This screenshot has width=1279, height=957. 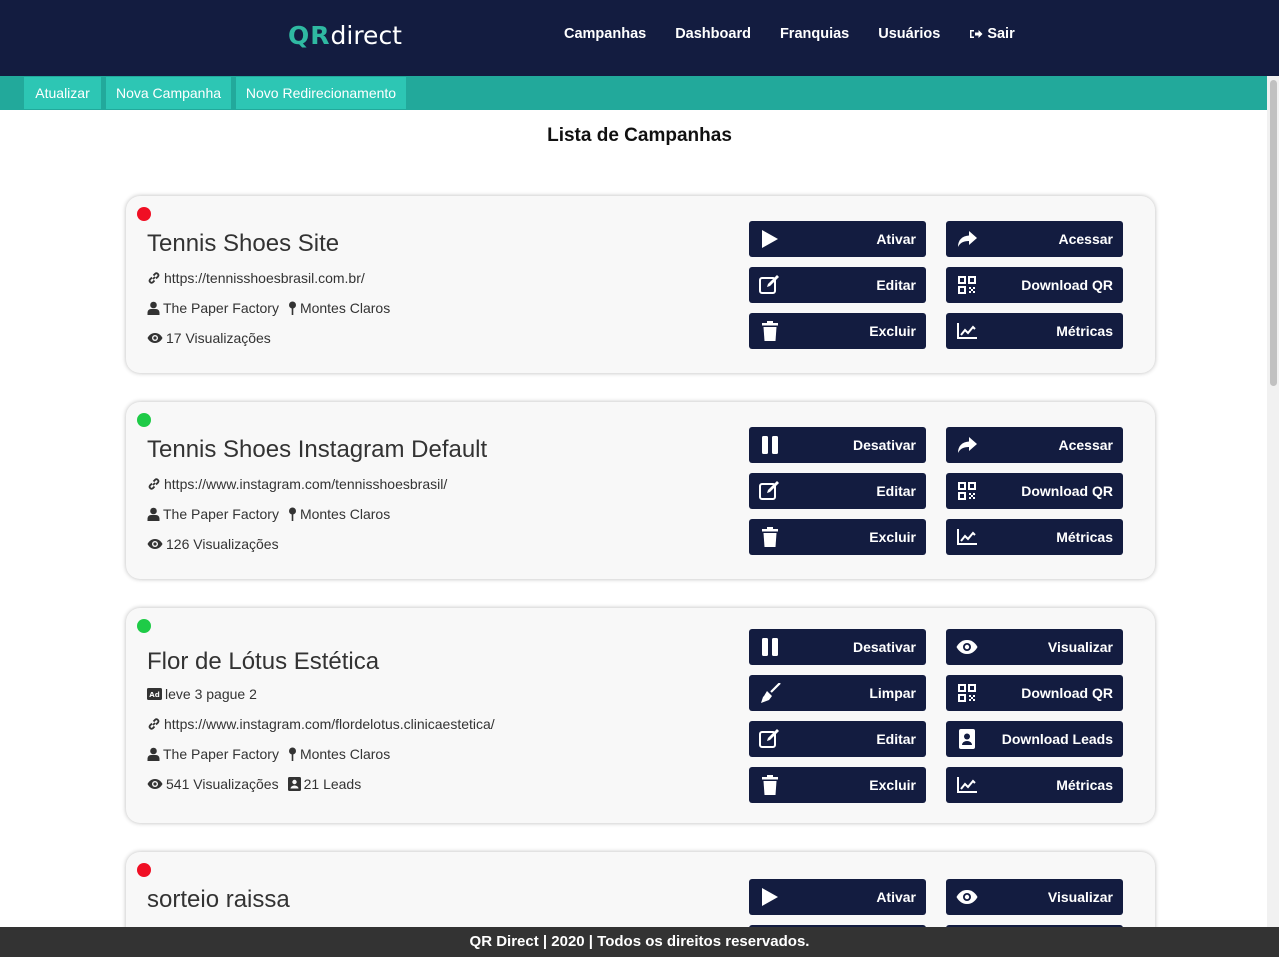 What do you see at coordinates (294, 784) in the screenshot?
I see `contact-book-icon` at bounding box center [294, 784].